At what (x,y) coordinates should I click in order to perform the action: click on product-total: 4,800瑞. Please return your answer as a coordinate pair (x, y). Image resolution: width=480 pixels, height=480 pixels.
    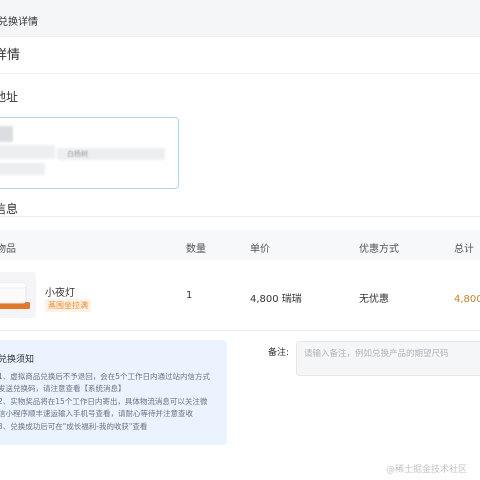
    Looking at the image, I should click on (467, 299).